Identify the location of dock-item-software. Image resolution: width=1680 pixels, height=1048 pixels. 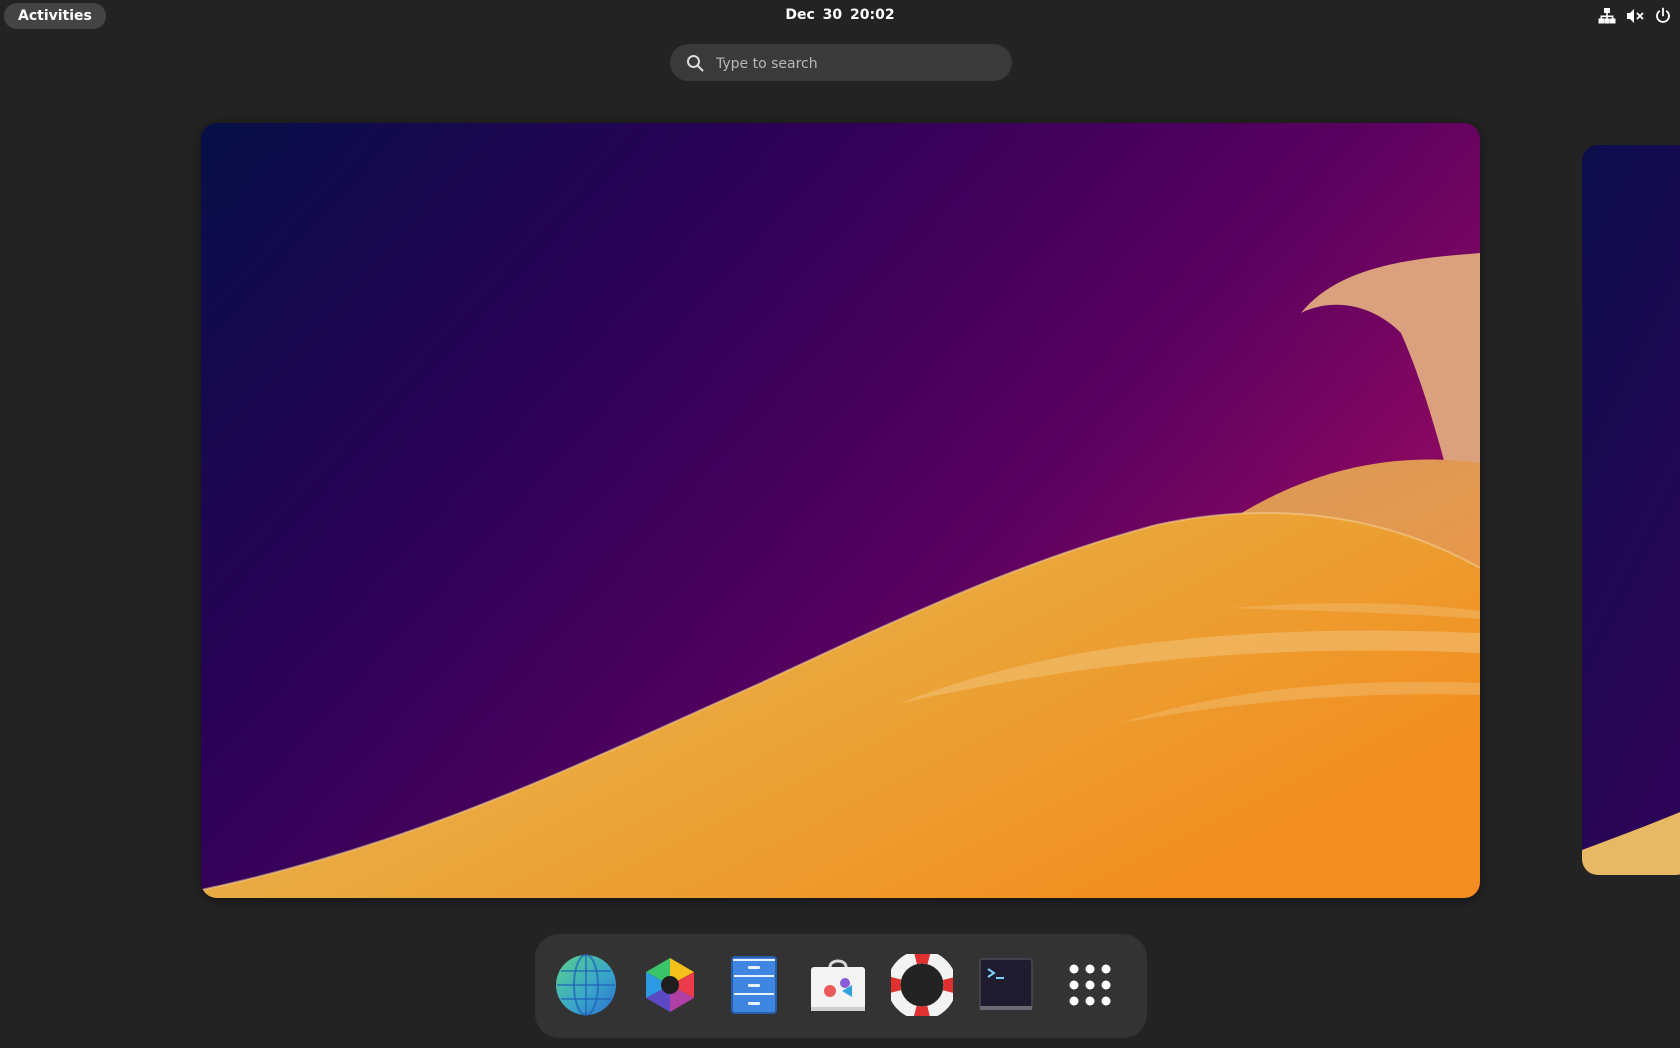
(838, 987).